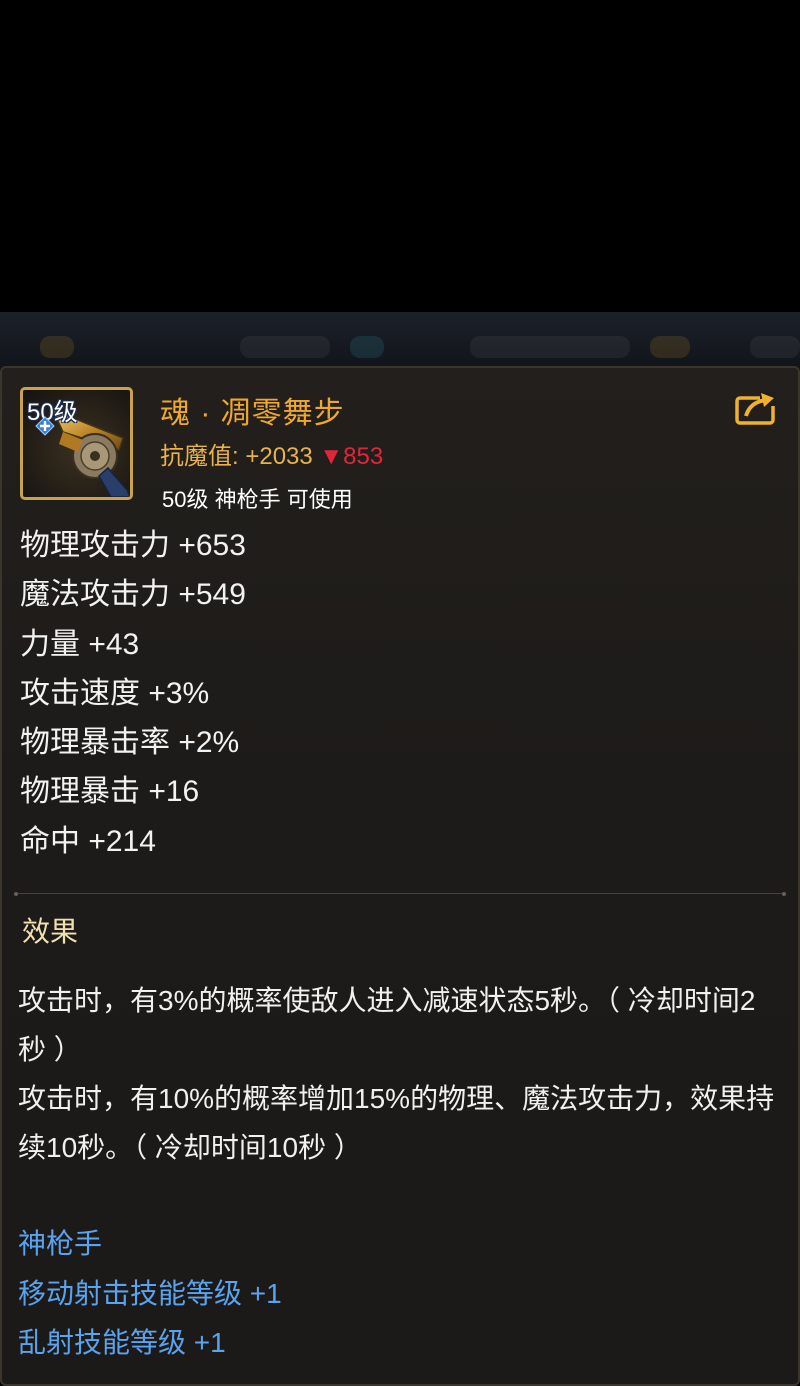 This screenshot has width=800, height=1386. What do you see at coordinates (387, 1025) in the screenshot?
I see `effect-line: 攻击时，有3%的概率使敌人进入减速状态5秒。（ 冷却时间2秒 ）` at bounding box center [387, 1025].